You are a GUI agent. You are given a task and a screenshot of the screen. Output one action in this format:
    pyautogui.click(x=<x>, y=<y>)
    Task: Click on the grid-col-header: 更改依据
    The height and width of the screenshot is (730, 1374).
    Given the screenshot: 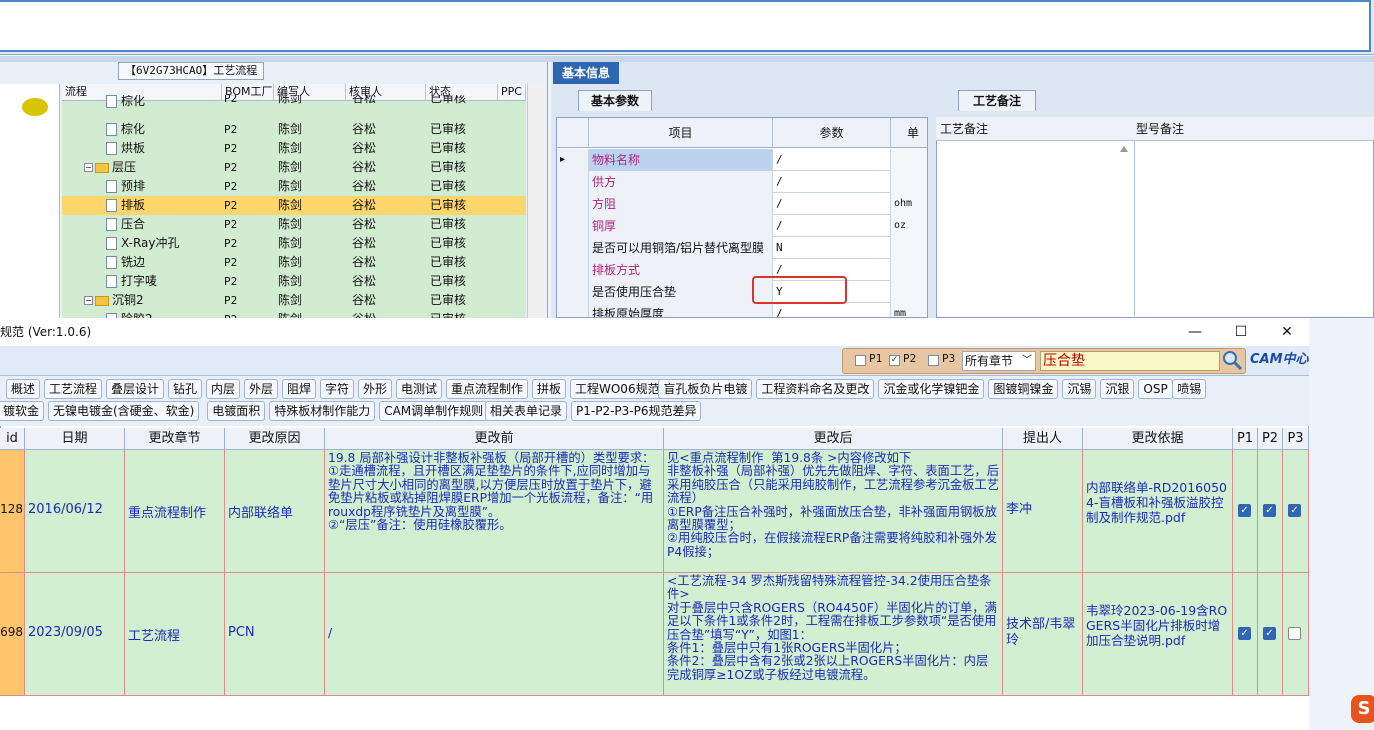 What is the action you would take?
    pyautogui.click(x=1158, y=439)
    